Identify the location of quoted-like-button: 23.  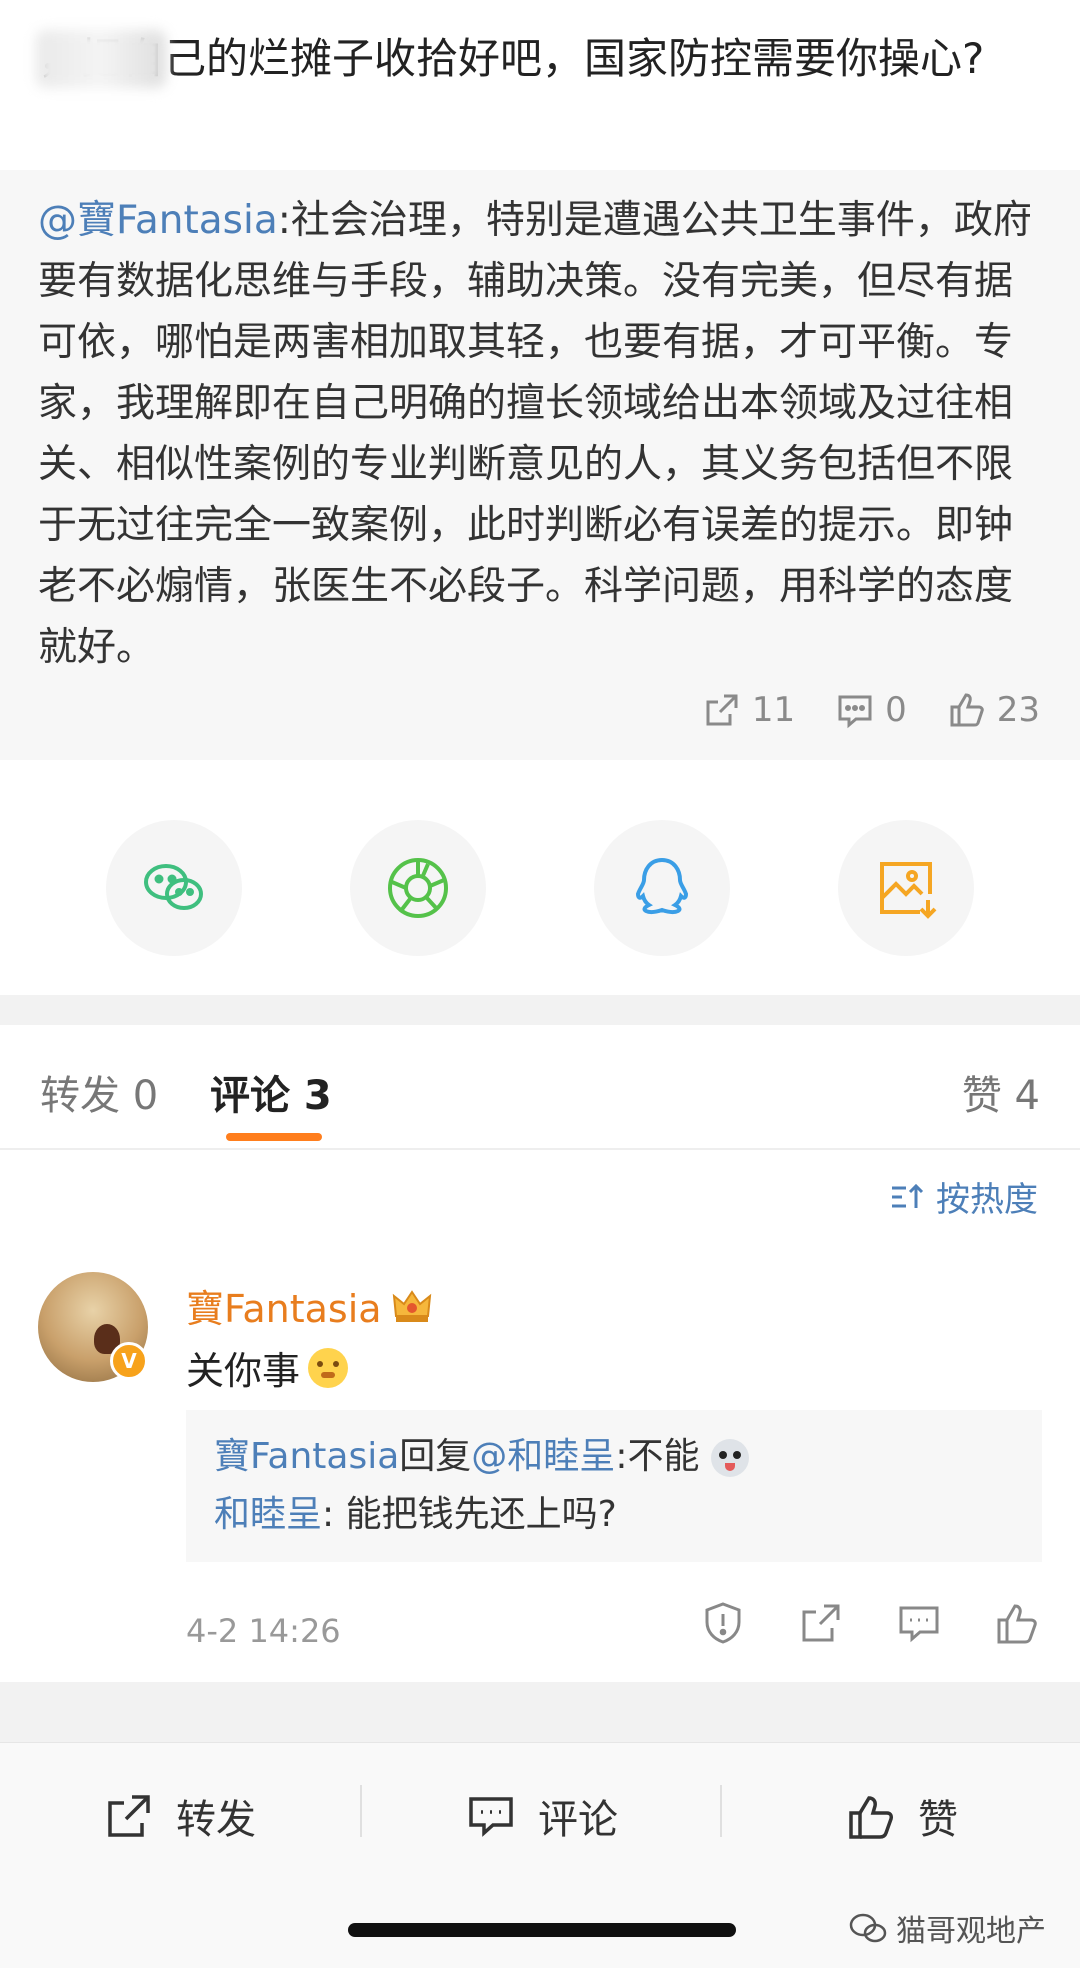
(993, 710).